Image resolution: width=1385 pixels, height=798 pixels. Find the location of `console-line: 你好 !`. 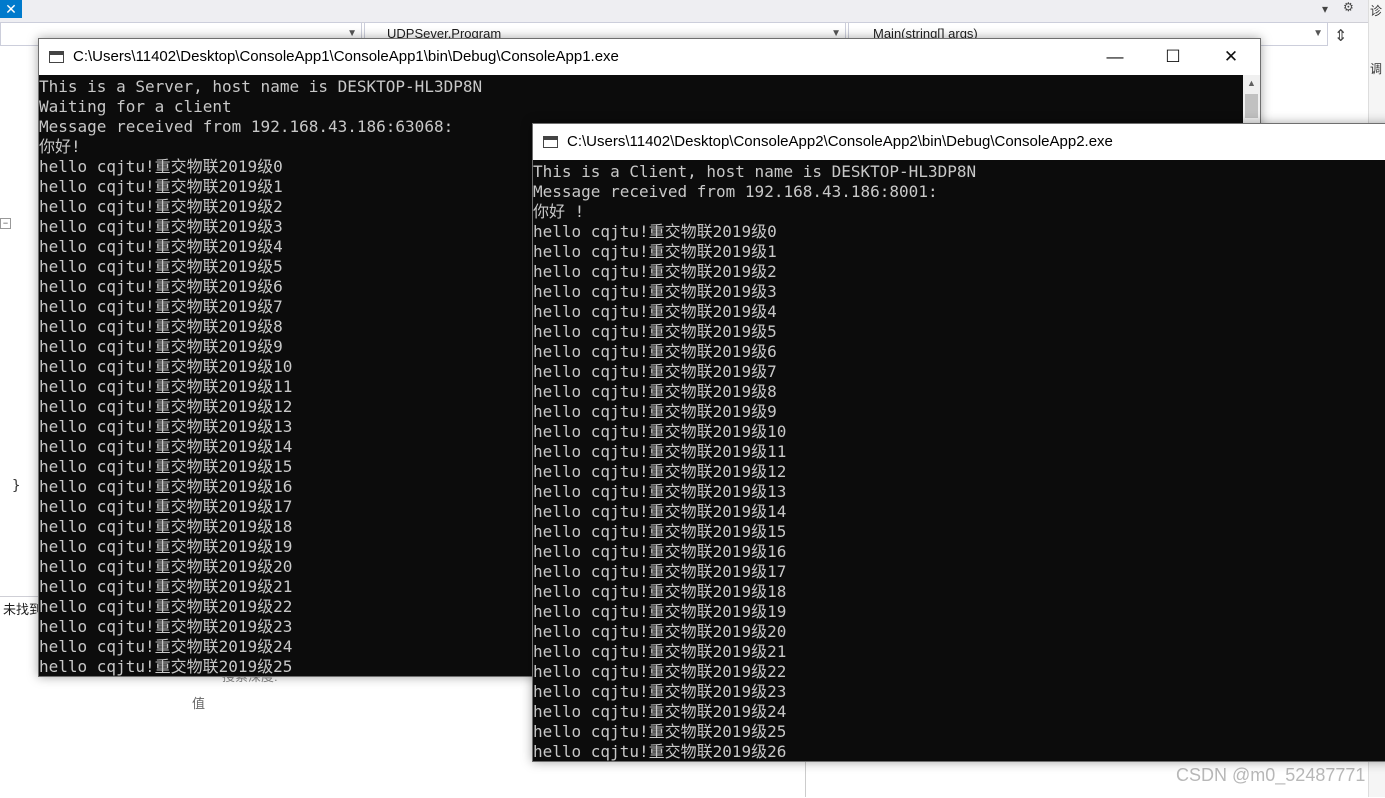

console-line: 你好 ! is located at coordinates (559, 211).